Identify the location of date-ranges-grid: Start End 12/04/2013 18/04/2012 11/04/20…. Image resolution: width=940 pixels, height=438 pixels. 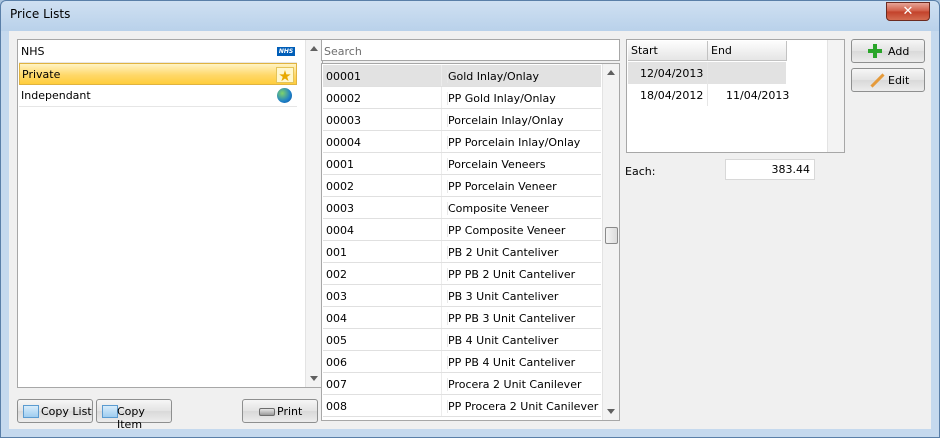
(735, 96).